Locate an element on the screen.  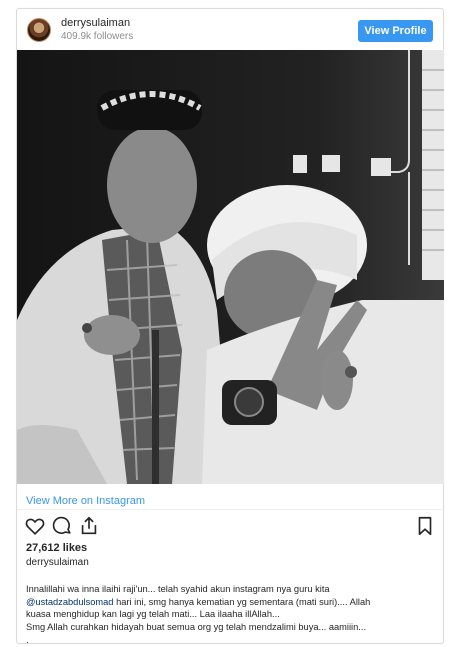
view-more-link: View More on Instagram is located at coordinates (85, 501).